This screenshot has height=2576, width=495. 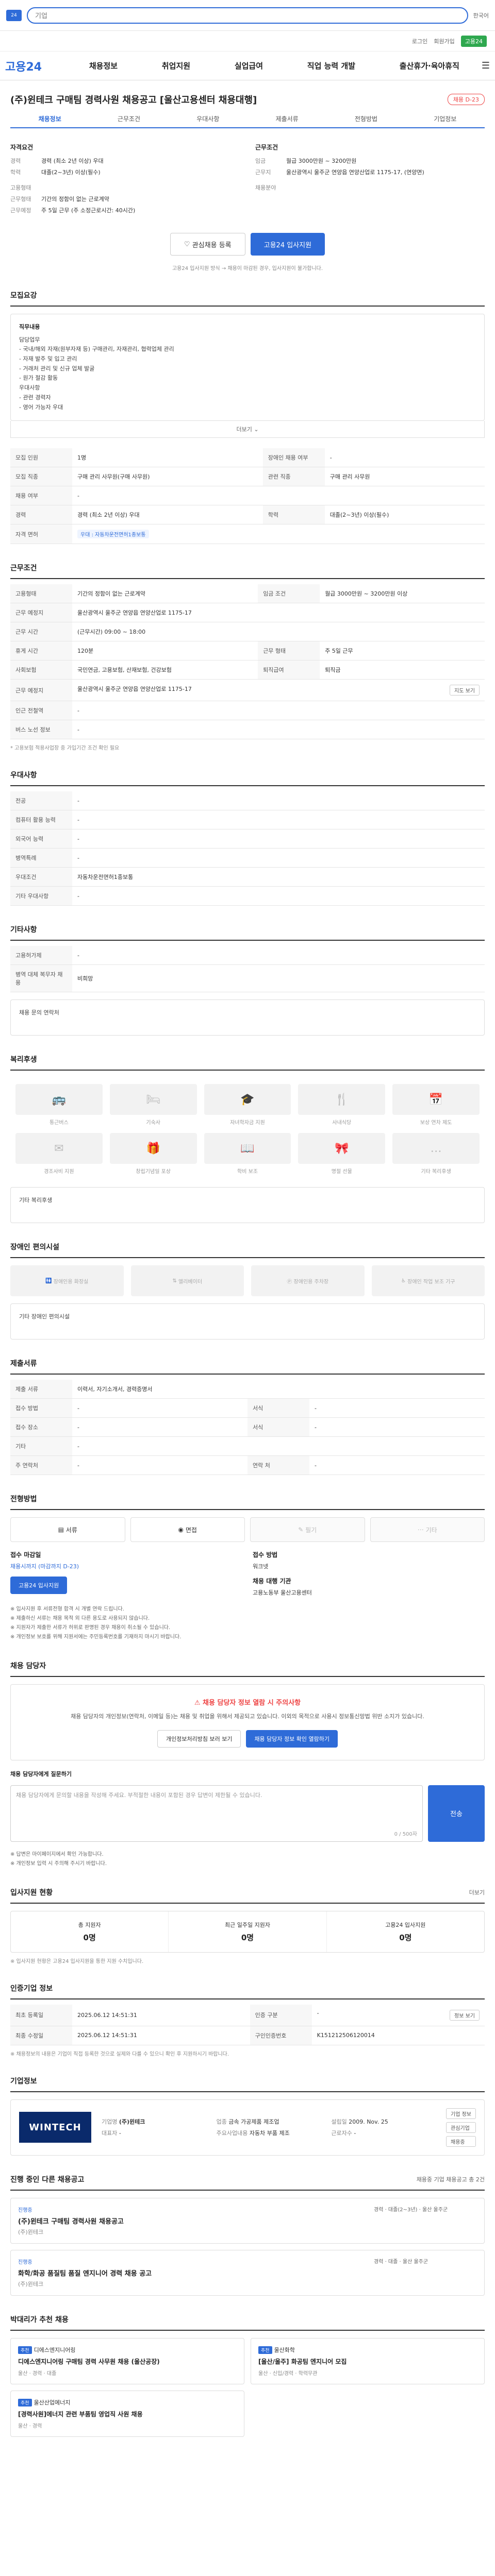 What do you see at coordinates (290, 1282) in the screenshot?
I see `parking-icon: Ⓟ` at bounding box center [290, 1282].